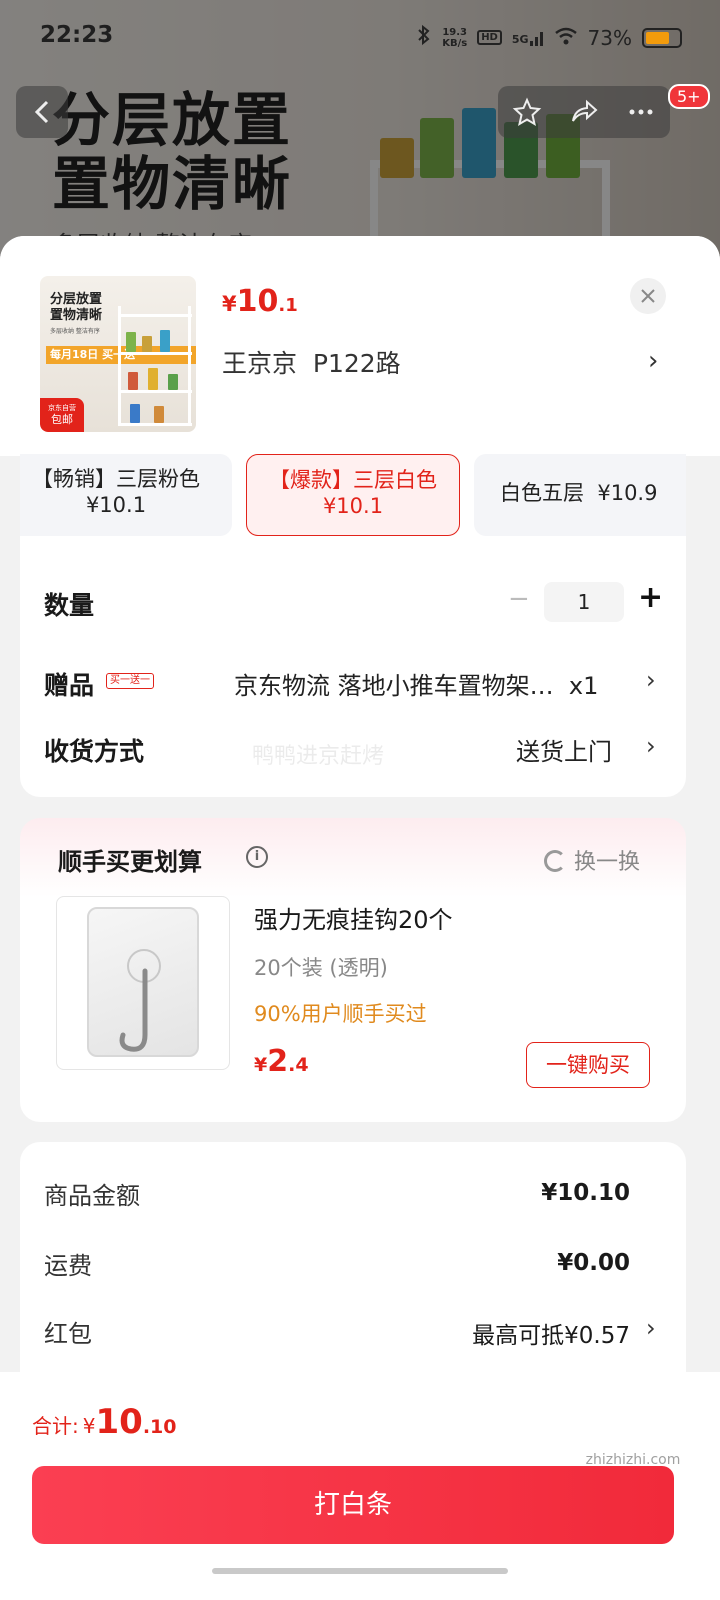 This screenshot has height=1600, width=720. What do you see at coordinates (353, 917) in the screenshot?
I see `recommended-item-name: 强力无痕挂钩20个` at bounding box center [353, 917].